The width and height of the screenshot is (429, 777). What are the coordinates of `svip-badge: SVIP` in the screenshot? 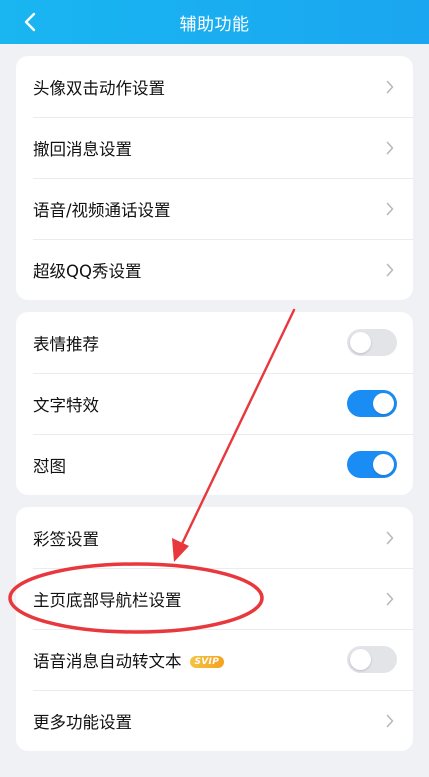 It's located at (207, 662).